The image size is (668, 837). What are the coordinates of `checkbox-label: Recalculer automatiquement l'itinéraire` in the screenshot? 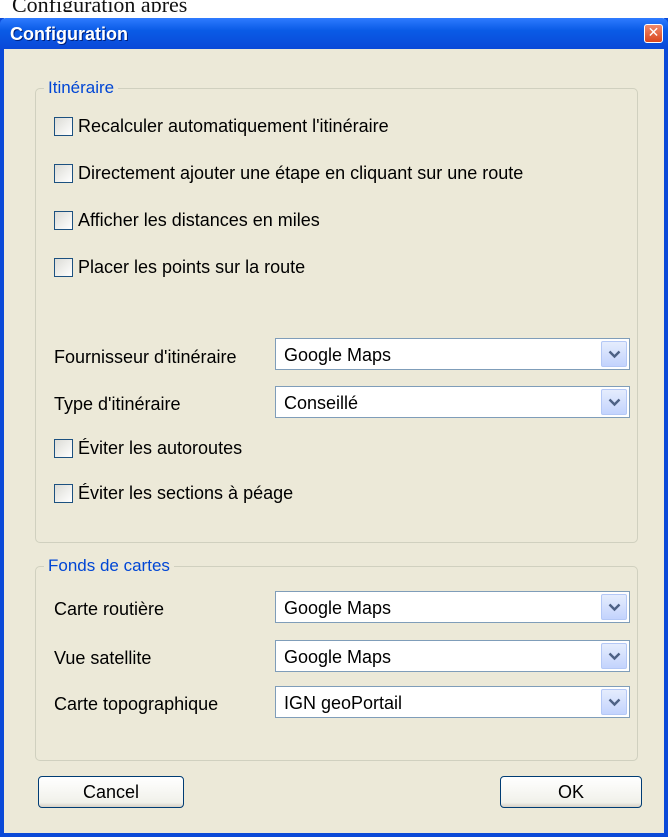 It's located at (233, 125).